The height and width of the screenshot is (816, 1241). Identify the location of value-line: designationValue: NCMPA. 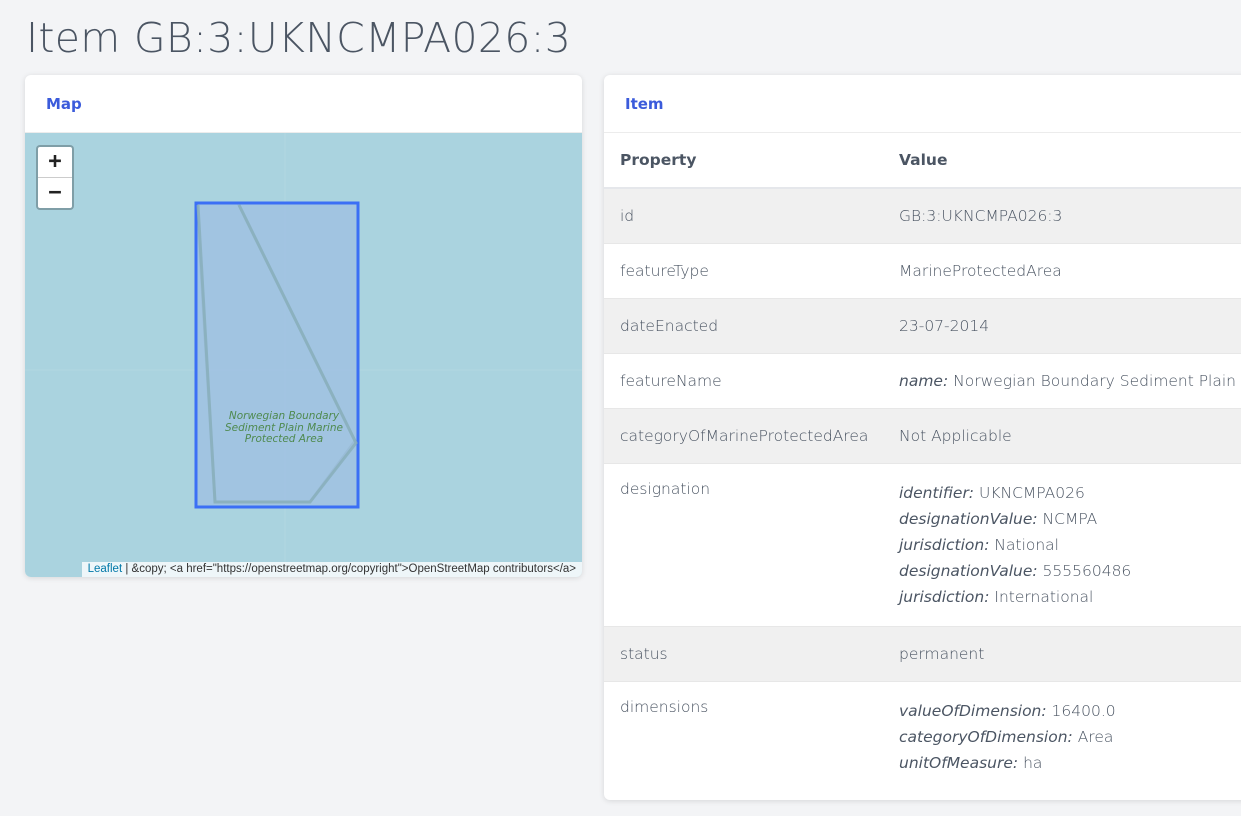
(1070, 519).